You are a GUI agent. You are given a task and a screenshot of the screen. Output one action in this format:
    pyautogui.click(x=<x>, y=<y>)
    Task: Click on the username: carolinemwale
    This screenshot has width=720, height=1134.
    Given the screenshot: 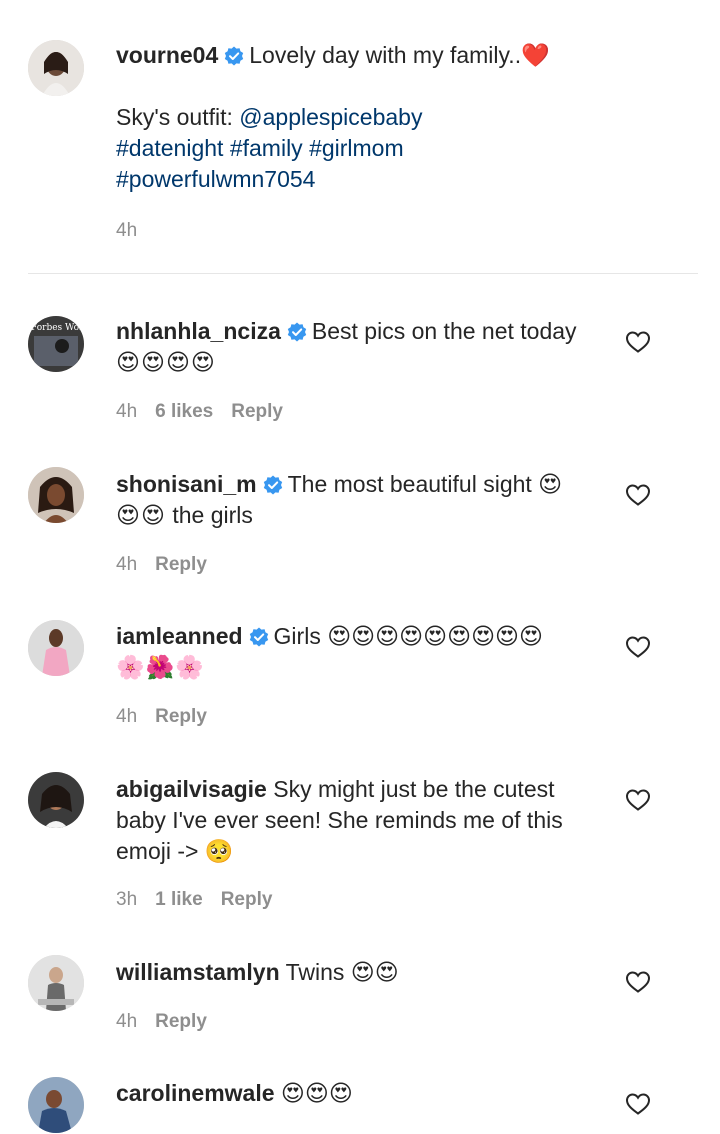 What is the action you would take?
    pyautogui.click(x=195, y=1093)
    